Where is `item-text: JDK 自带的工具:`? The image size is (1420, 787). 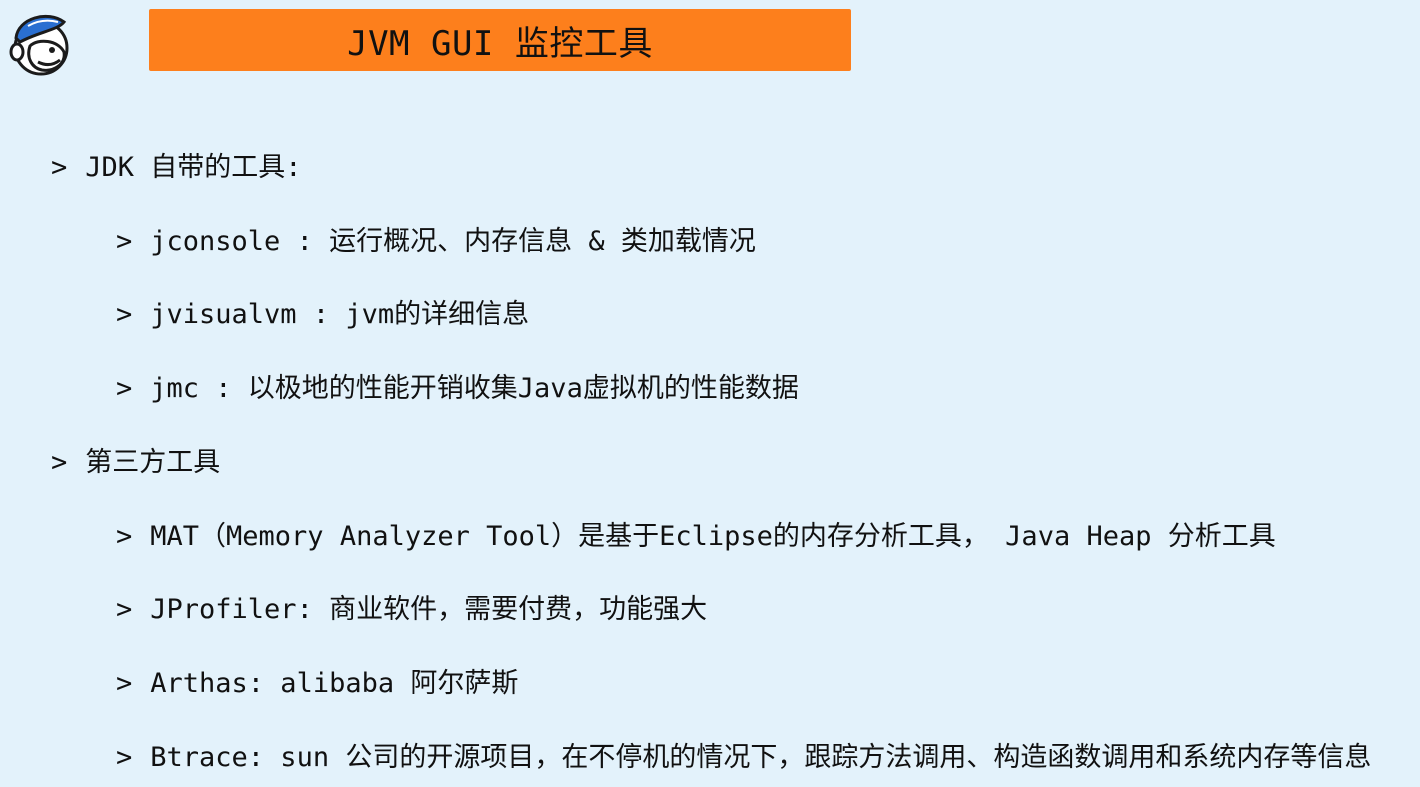
item-text: JDK 自带的工具: is located at coordinates (193, 167).